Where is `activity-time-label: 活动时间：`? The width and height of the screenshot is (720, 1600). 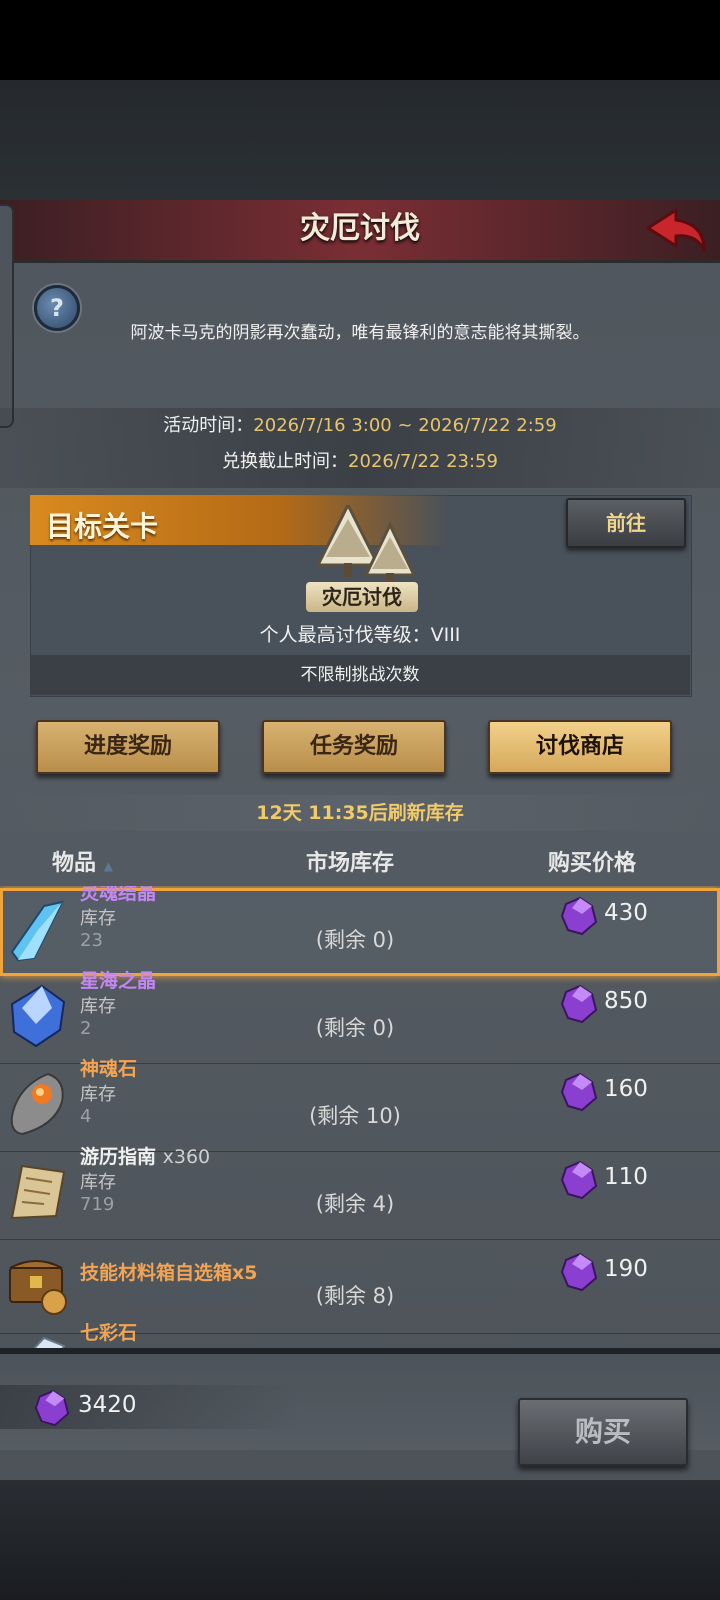
activity-time-label: 活动时间： is located at coordinates (208, 425).